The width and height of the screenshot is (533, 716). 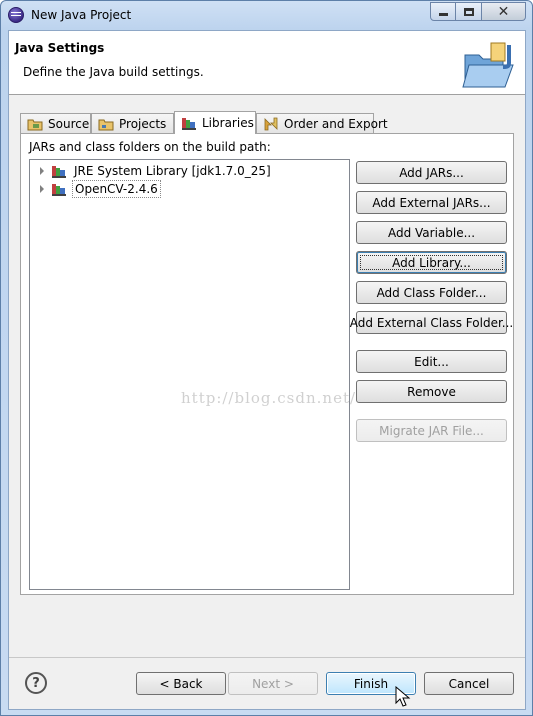 I want to click on page-title: Java Settings, so click(x=60, y=48).